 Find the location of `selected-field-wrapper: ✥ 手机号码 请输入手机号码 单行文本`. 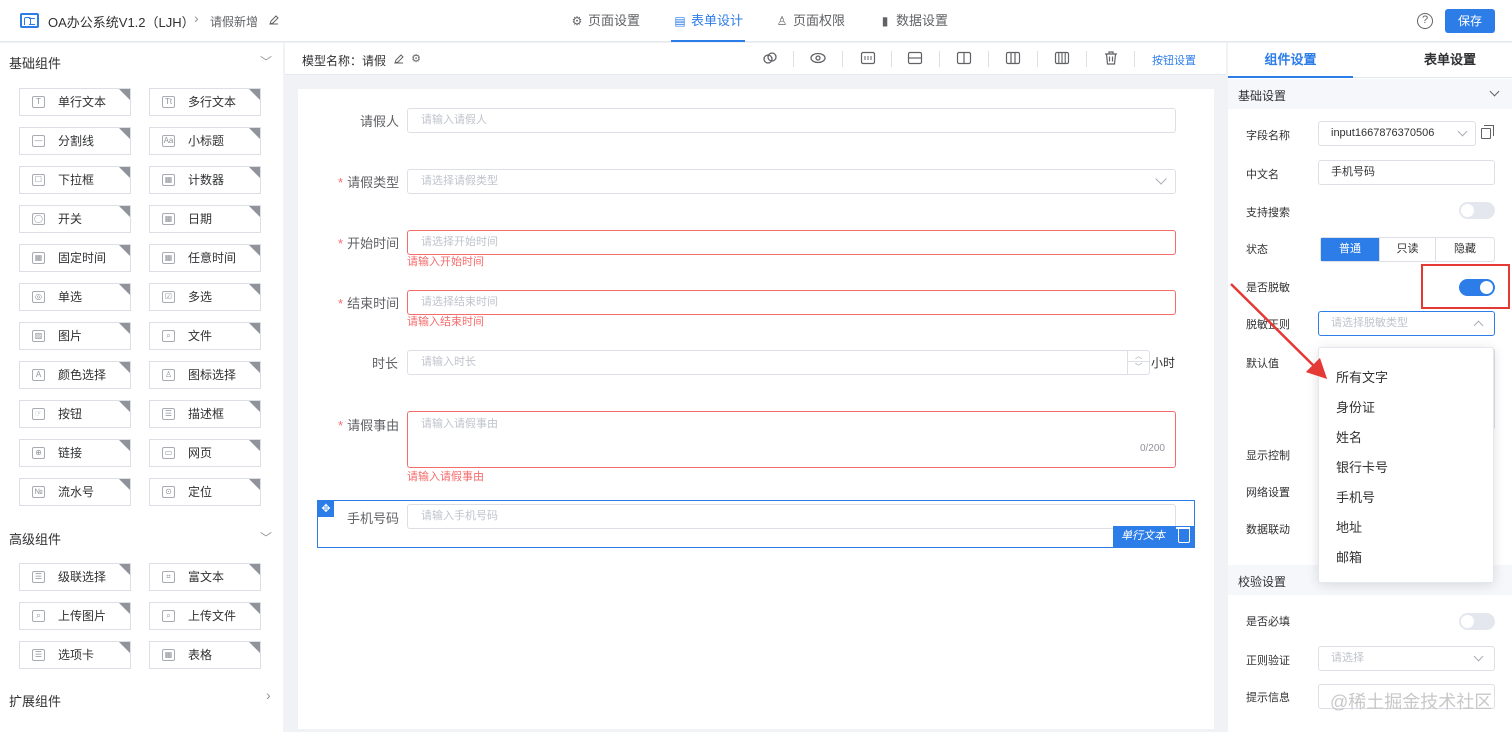

selected-field-wrapper: ✥ 手机号码 请输入手机号码 单行文本 is located at coordinates (756, 524).